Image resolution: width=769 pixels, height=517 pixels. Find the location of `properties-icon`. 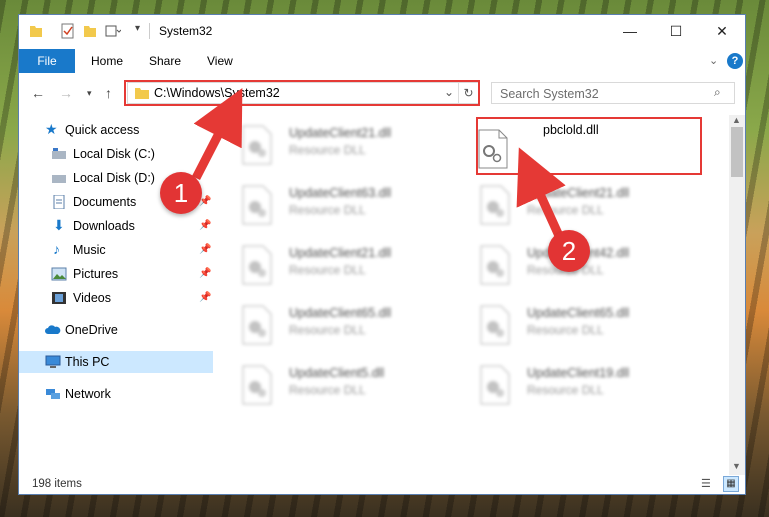

properties-icon is located at coordinates (68, 31).